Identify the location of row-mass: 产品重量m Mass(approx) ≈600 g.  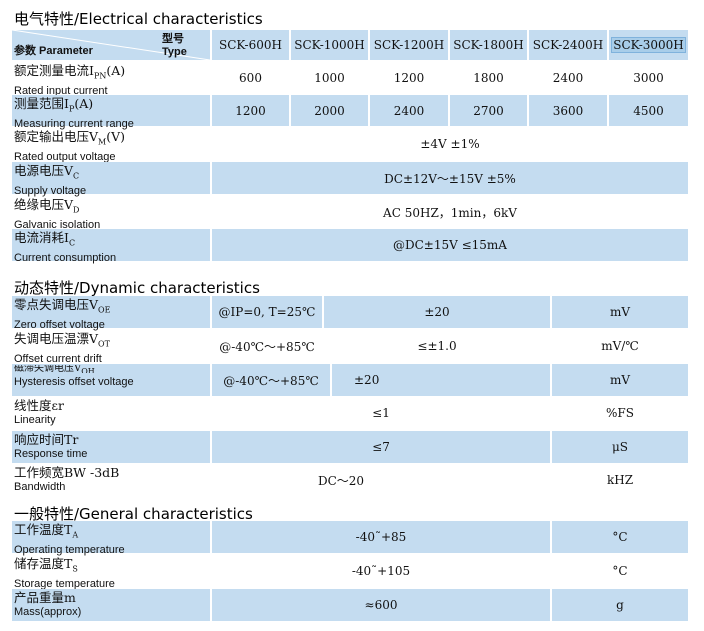
(350, 605).